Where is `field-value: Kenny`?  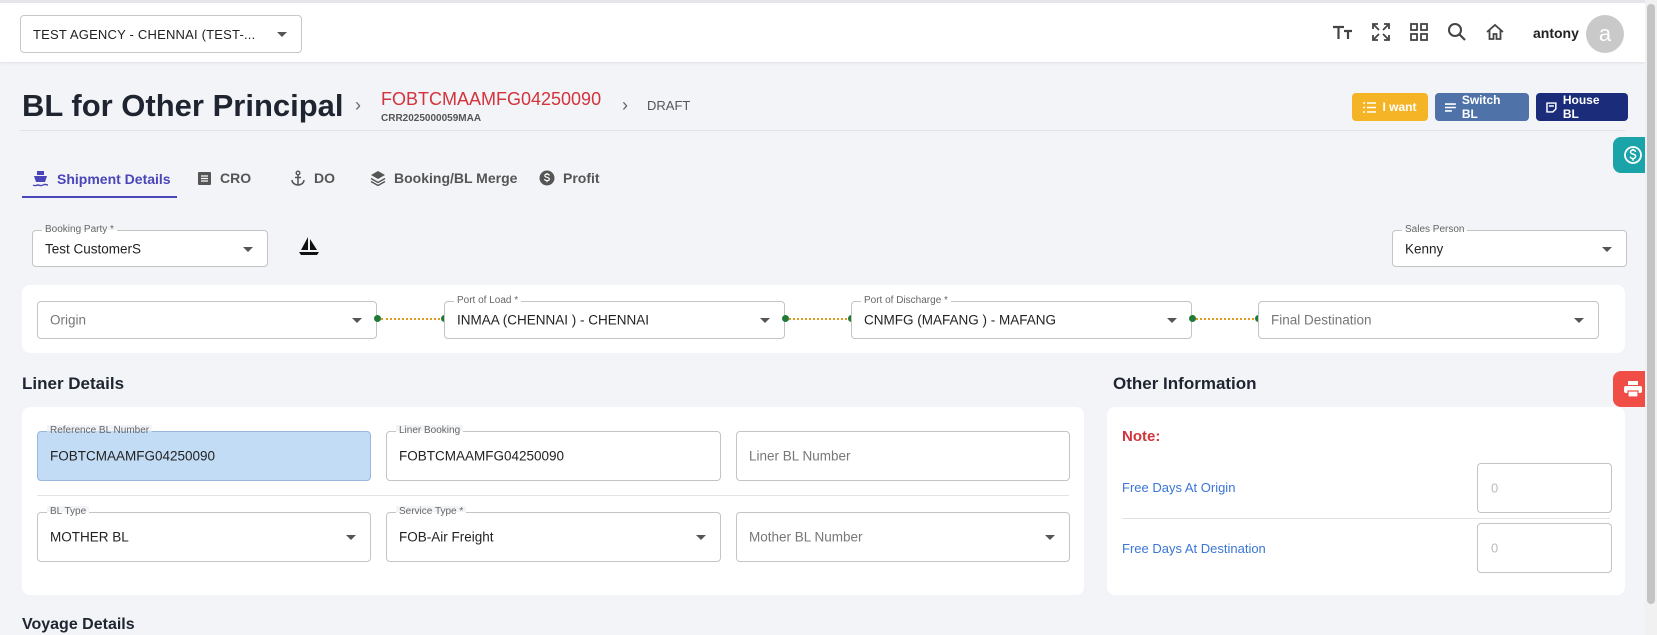
field-value: Kenny is located at coordinates (1424, 248).